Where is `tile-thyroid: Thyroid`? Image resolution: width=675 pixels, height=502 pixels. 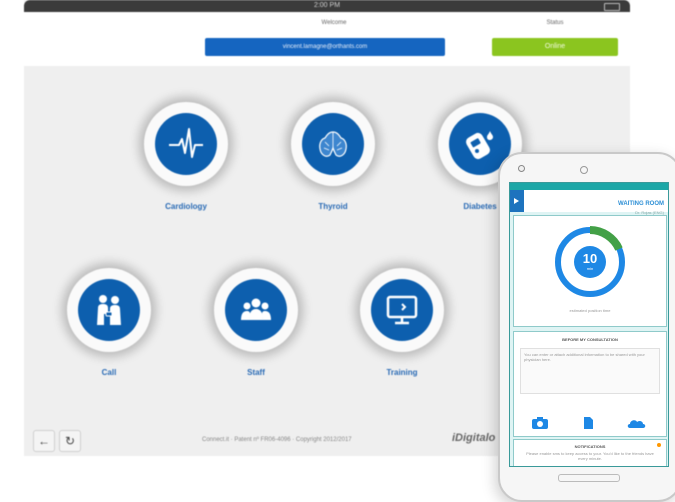 tile-thyroid: Thyroid is located at coordinates (333, 158).